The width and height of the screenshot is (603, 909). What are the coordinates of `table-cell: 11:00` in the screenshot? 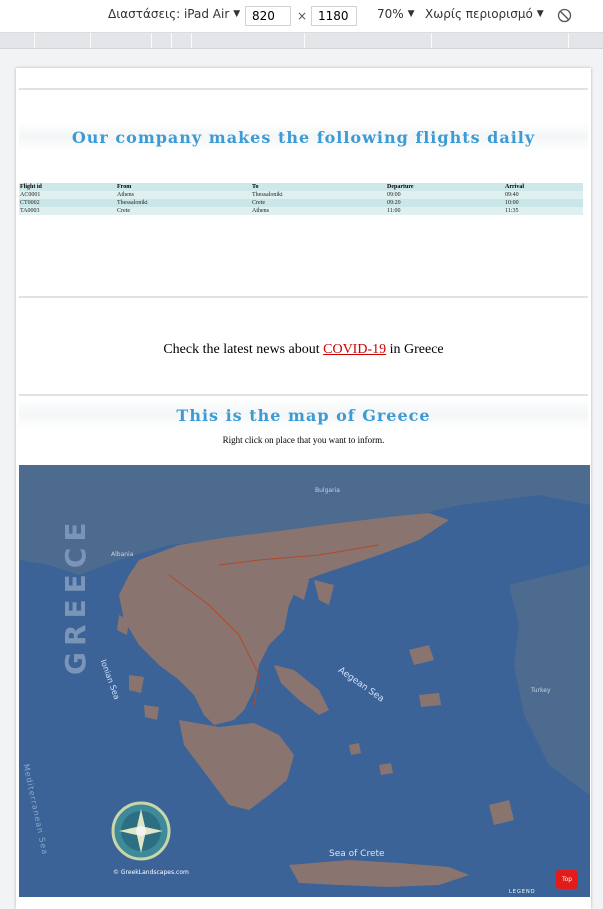 It's located at (445, 211).